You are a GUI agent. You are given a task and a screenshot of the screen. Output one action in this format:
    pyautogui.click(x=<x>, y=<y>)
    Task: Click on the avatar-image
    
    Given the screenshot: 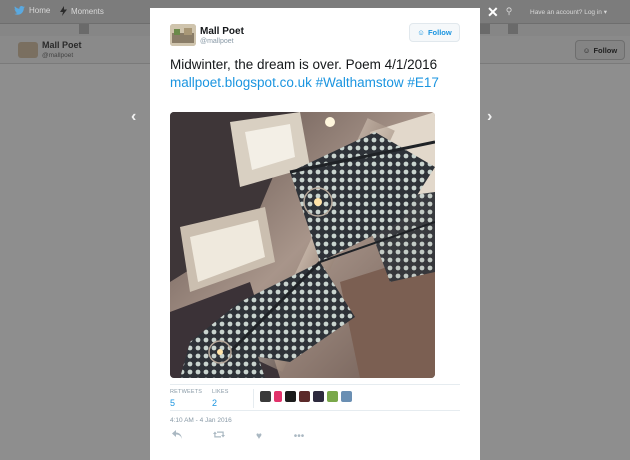 What is the action you would take?
    pyautogui.click(x=183, y=35)
    